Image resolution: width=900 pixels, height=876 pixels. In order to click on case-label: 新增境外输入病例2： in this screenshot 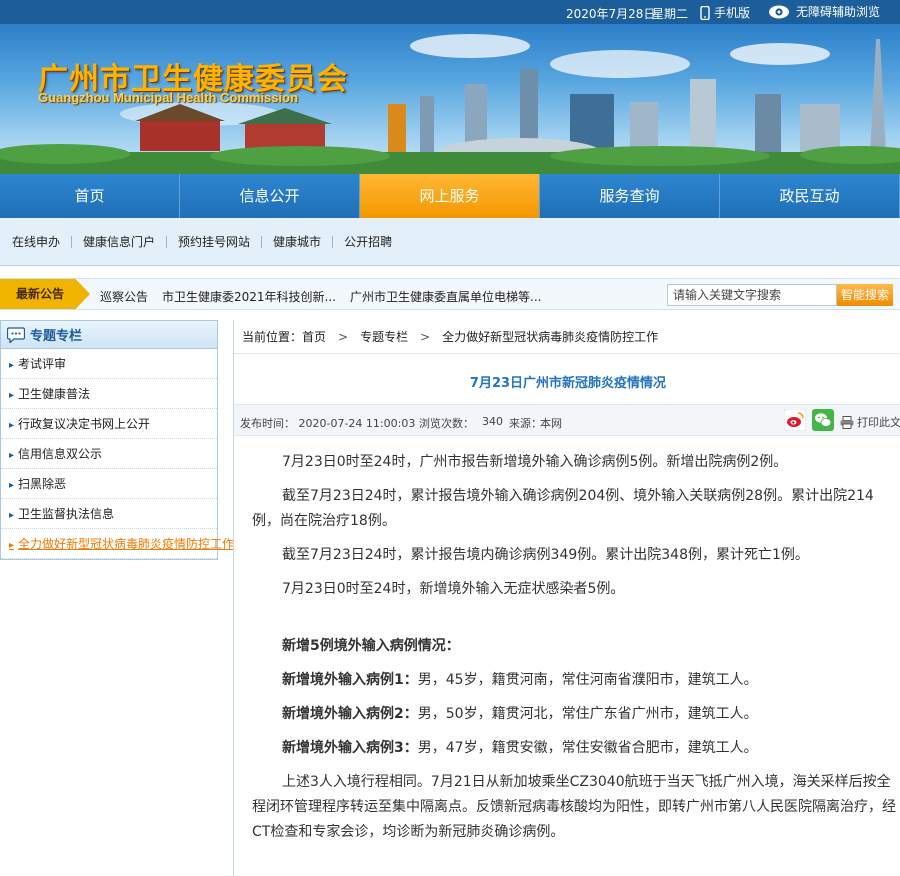, I will do `click(350, 714)`.